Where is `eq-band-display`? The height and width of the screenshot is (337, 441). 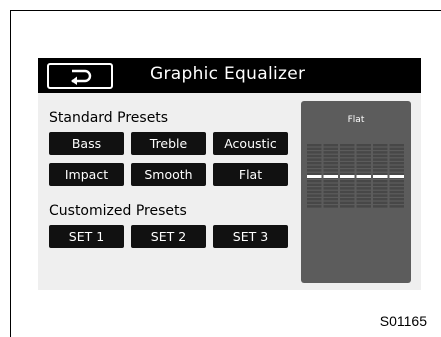
eq-band-display is located at coordinates (355, 176).